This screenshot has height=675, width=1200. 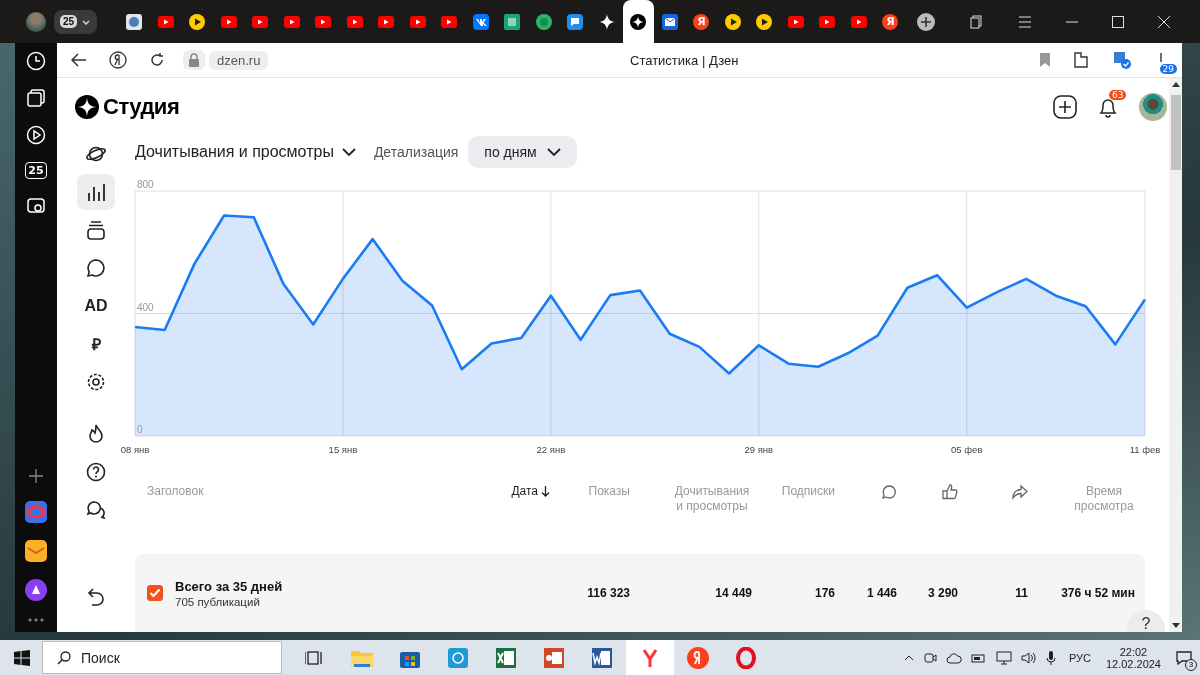 I want to click on nav-item, so click(x=96, y=192).